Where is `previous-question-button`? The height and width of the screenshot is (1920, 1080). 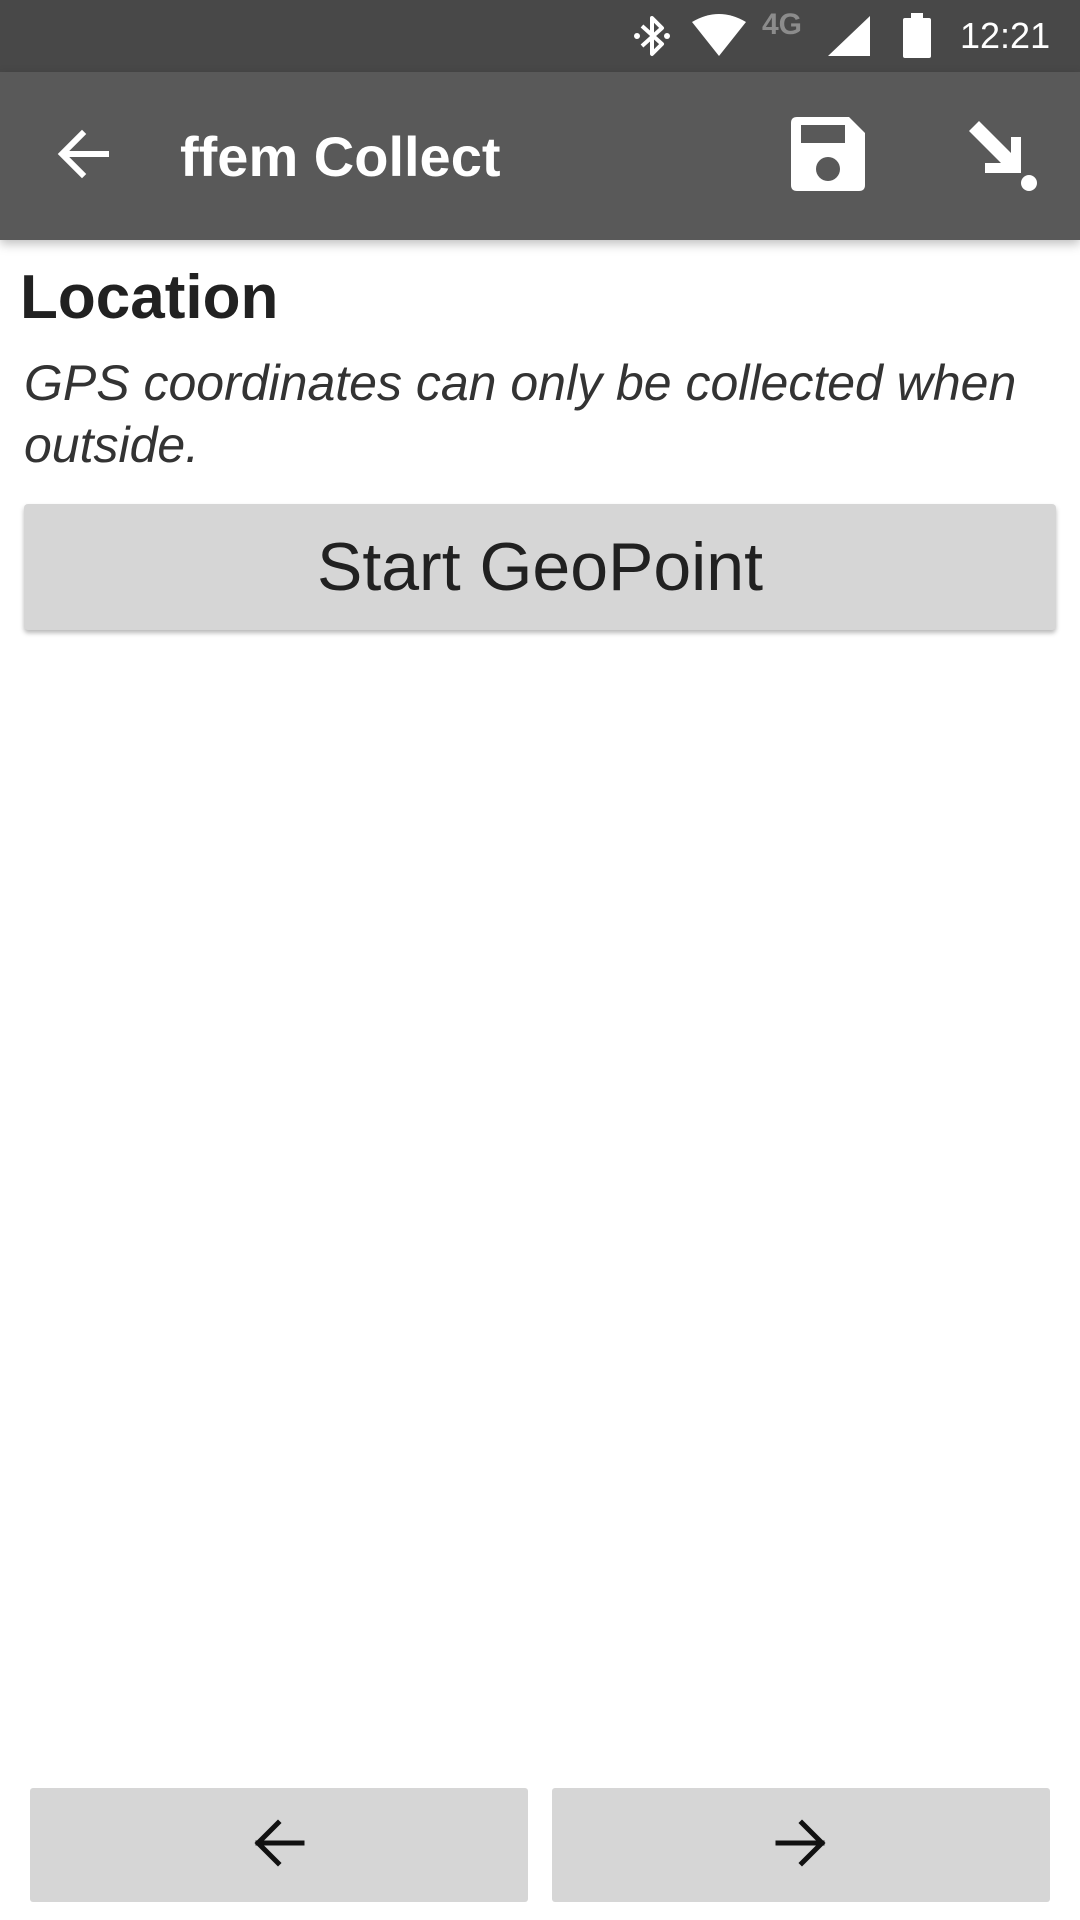
previous-question-button is located at coordinates (279, 1845).